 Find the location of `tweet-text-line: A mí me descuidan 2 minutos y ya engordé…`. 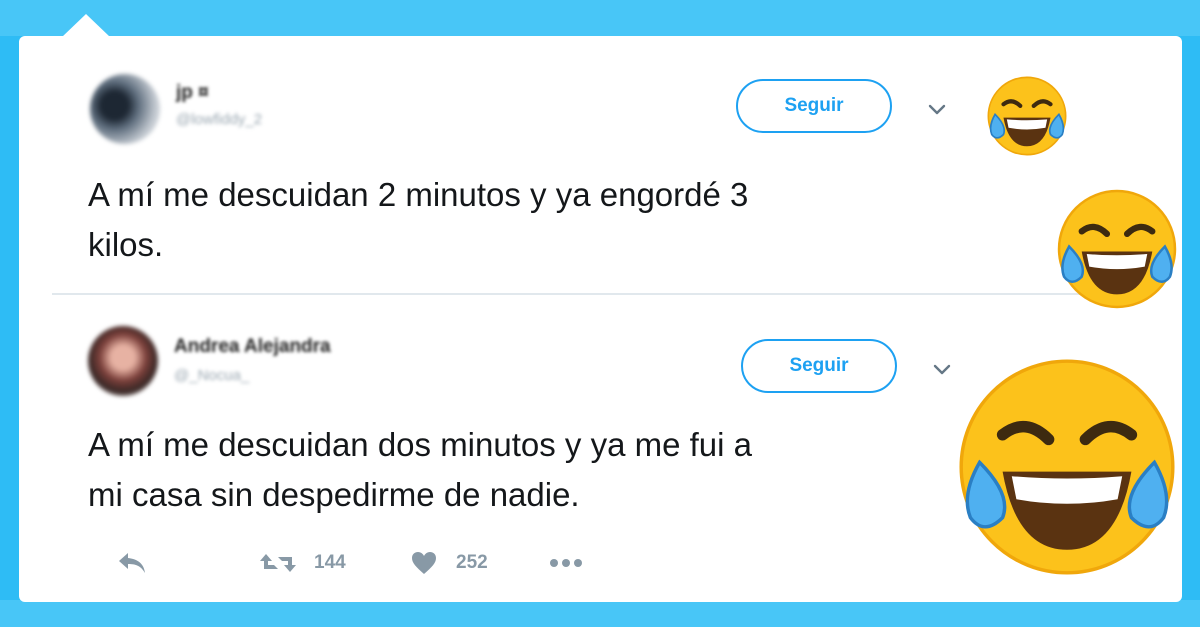

tweet-text-line: A mí me descuidan 2 minutos y ya engordé… is located at coordinates (418, 194).